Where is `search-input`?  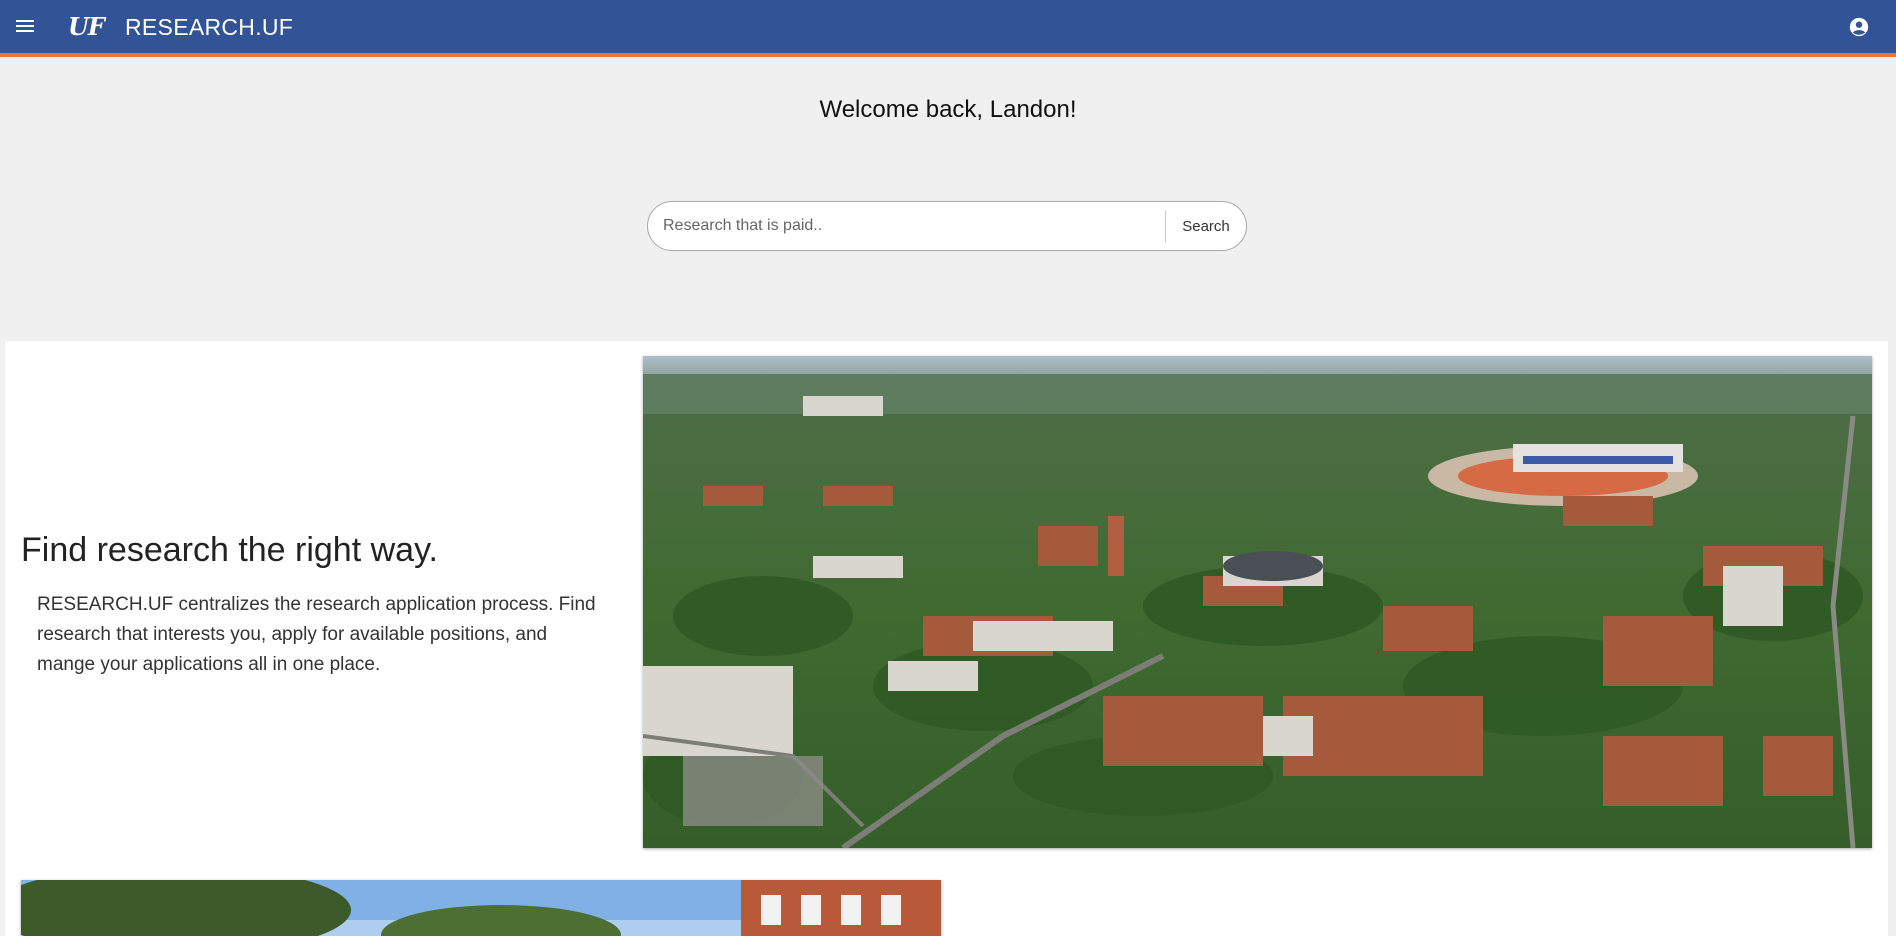 search-input is located at coordinates (906, 226).